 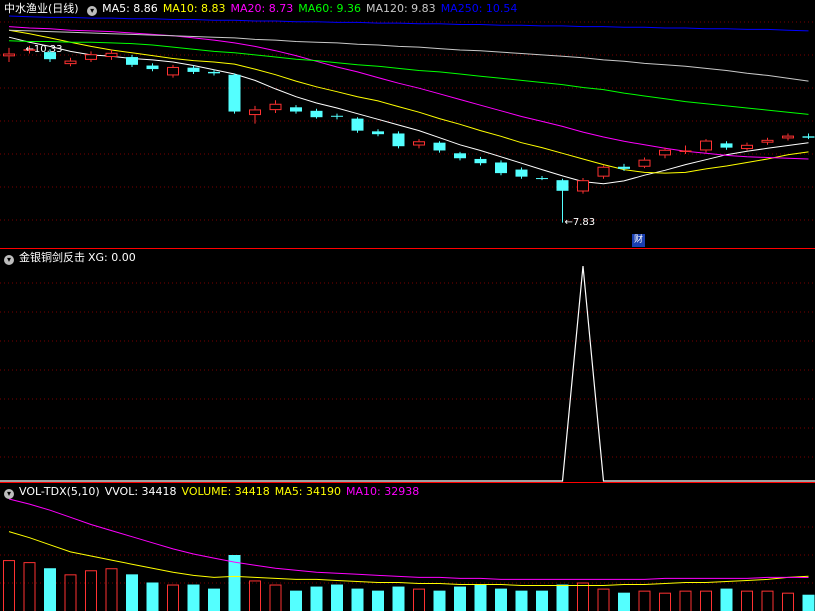 What do you see at coordinates (130, 8) in the screenshot?
I see `ma5-label: MA5: 8.86` at bounding box center [130, 8].